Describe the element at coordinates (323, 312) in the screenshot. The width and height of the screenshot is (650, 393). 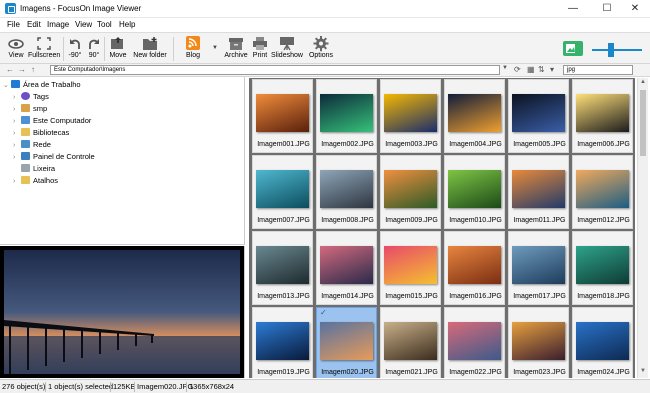
I see `checkmark-icon: ✓` at that location.